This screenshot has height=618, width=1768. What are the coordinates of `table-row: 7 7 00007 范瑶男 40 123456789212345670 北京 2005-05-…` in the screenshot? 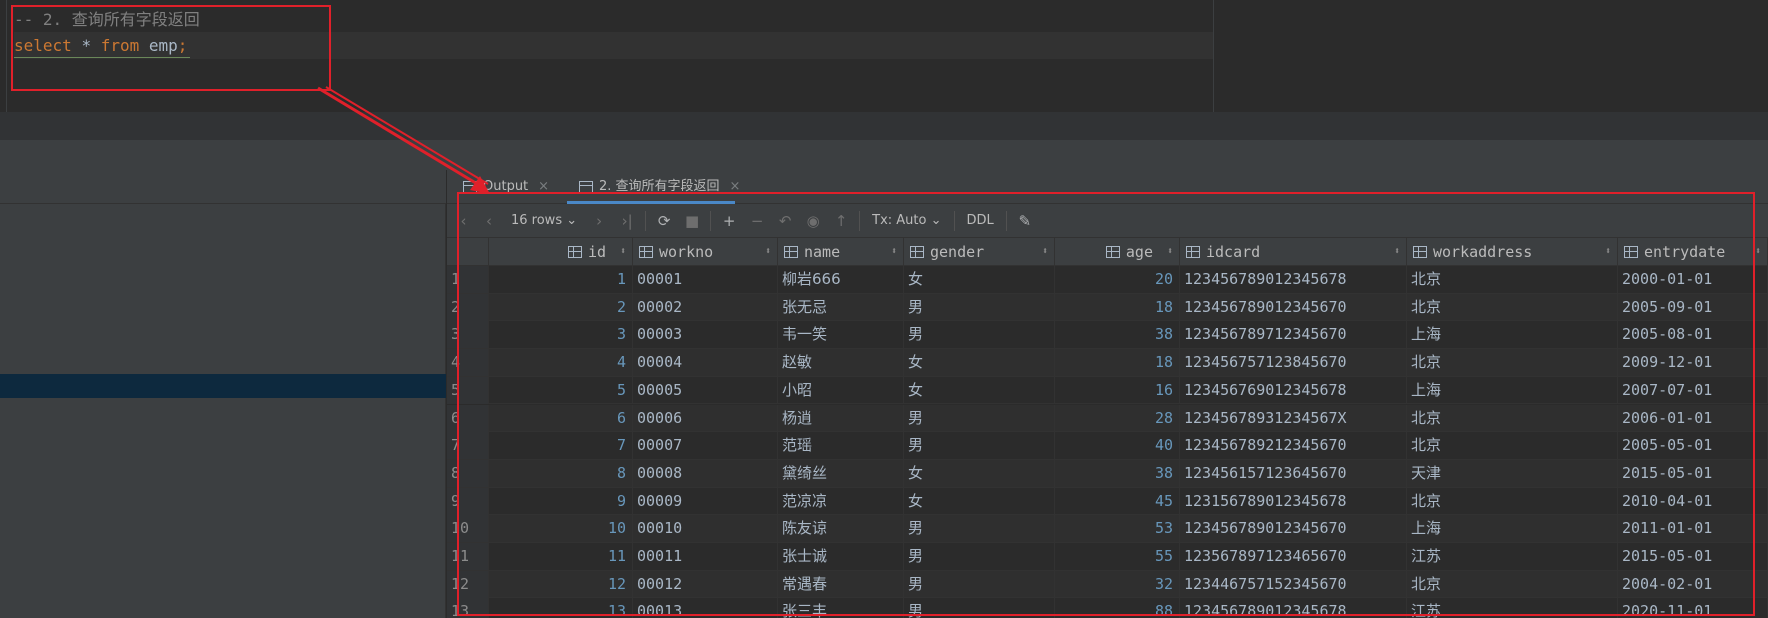 It's located at (1107, 446).